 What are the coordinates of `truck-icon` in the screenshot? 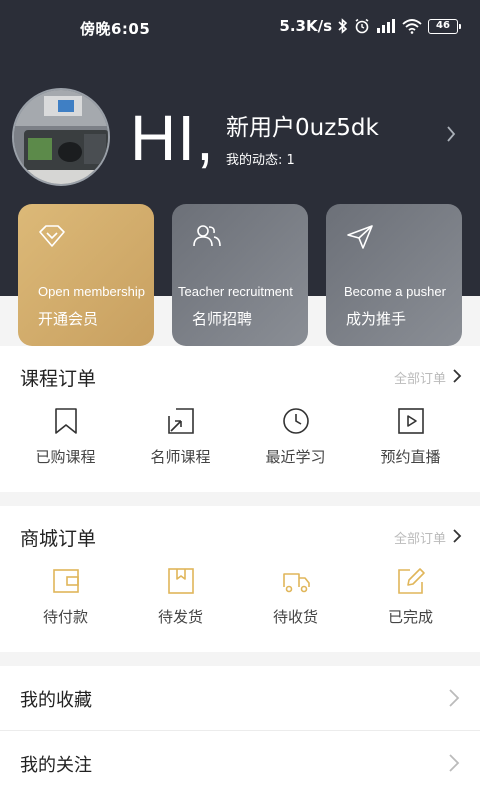 It's located at (296, 581).